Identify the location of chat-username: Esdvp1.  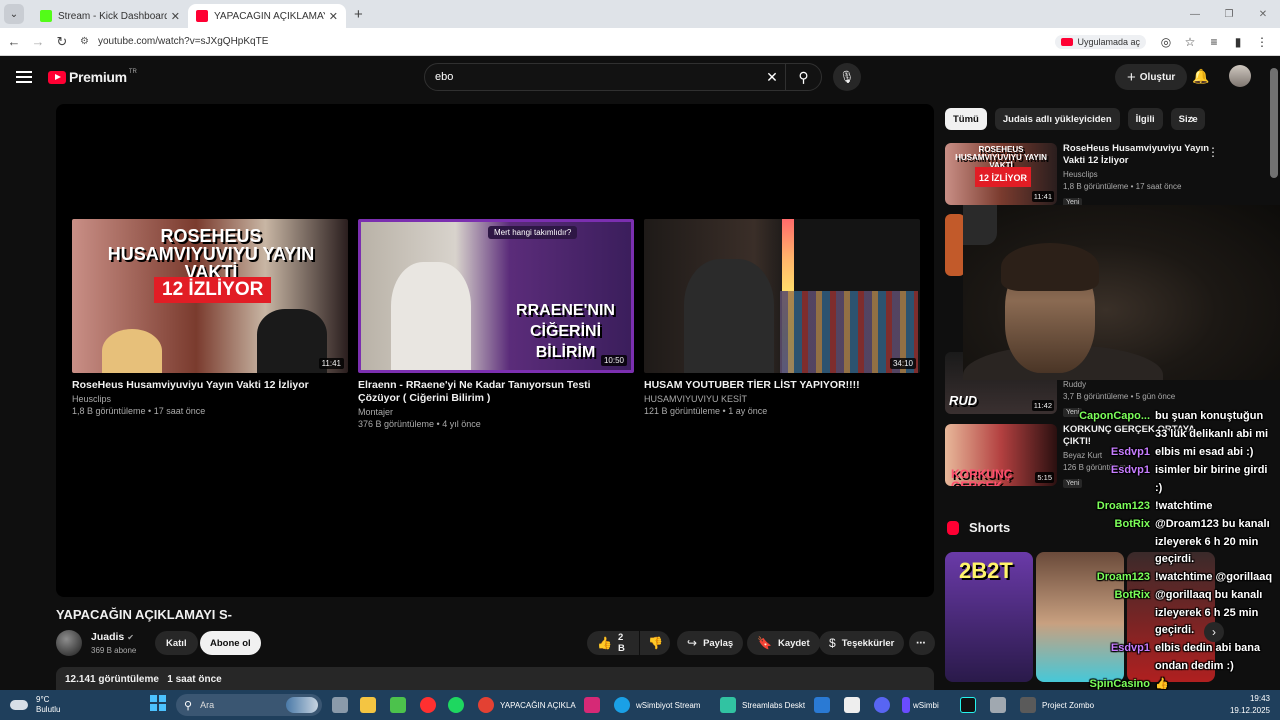
(1130, 648).